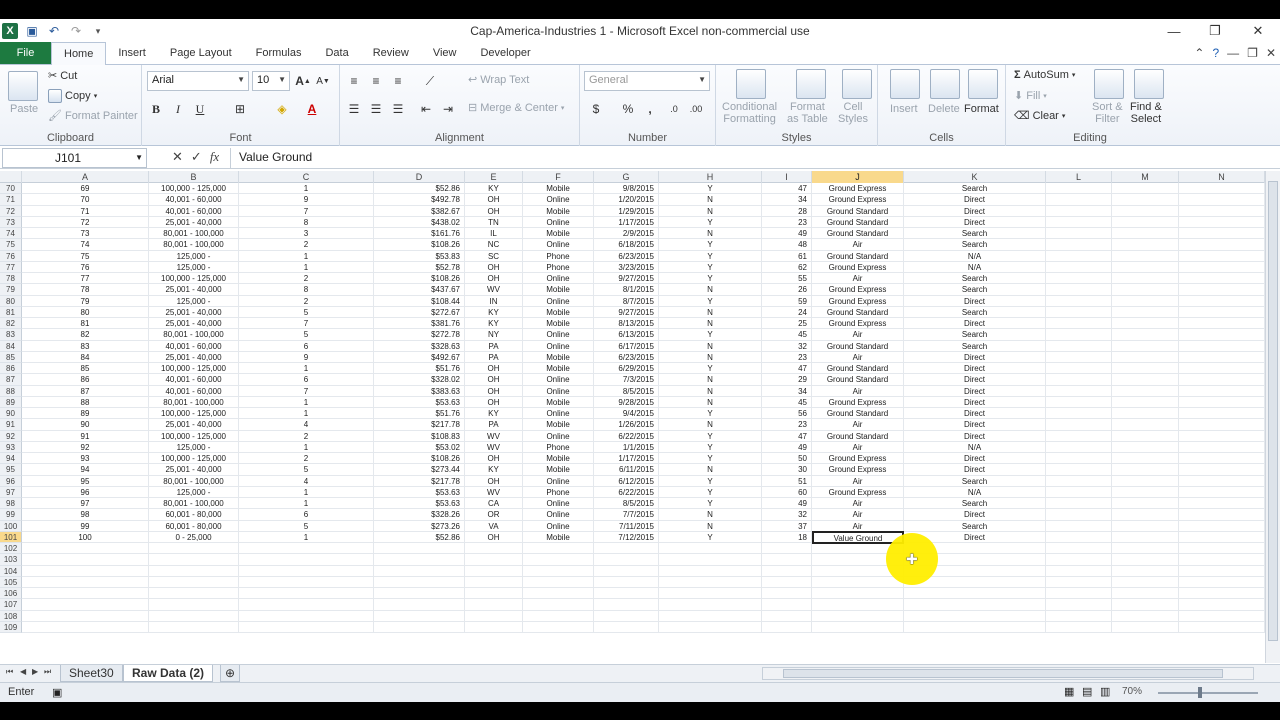 This screenshot has height=720, width=1280. Describe the element at coordinates (85, 537) in the screenshot. I see `table-cell: 100` at that location.